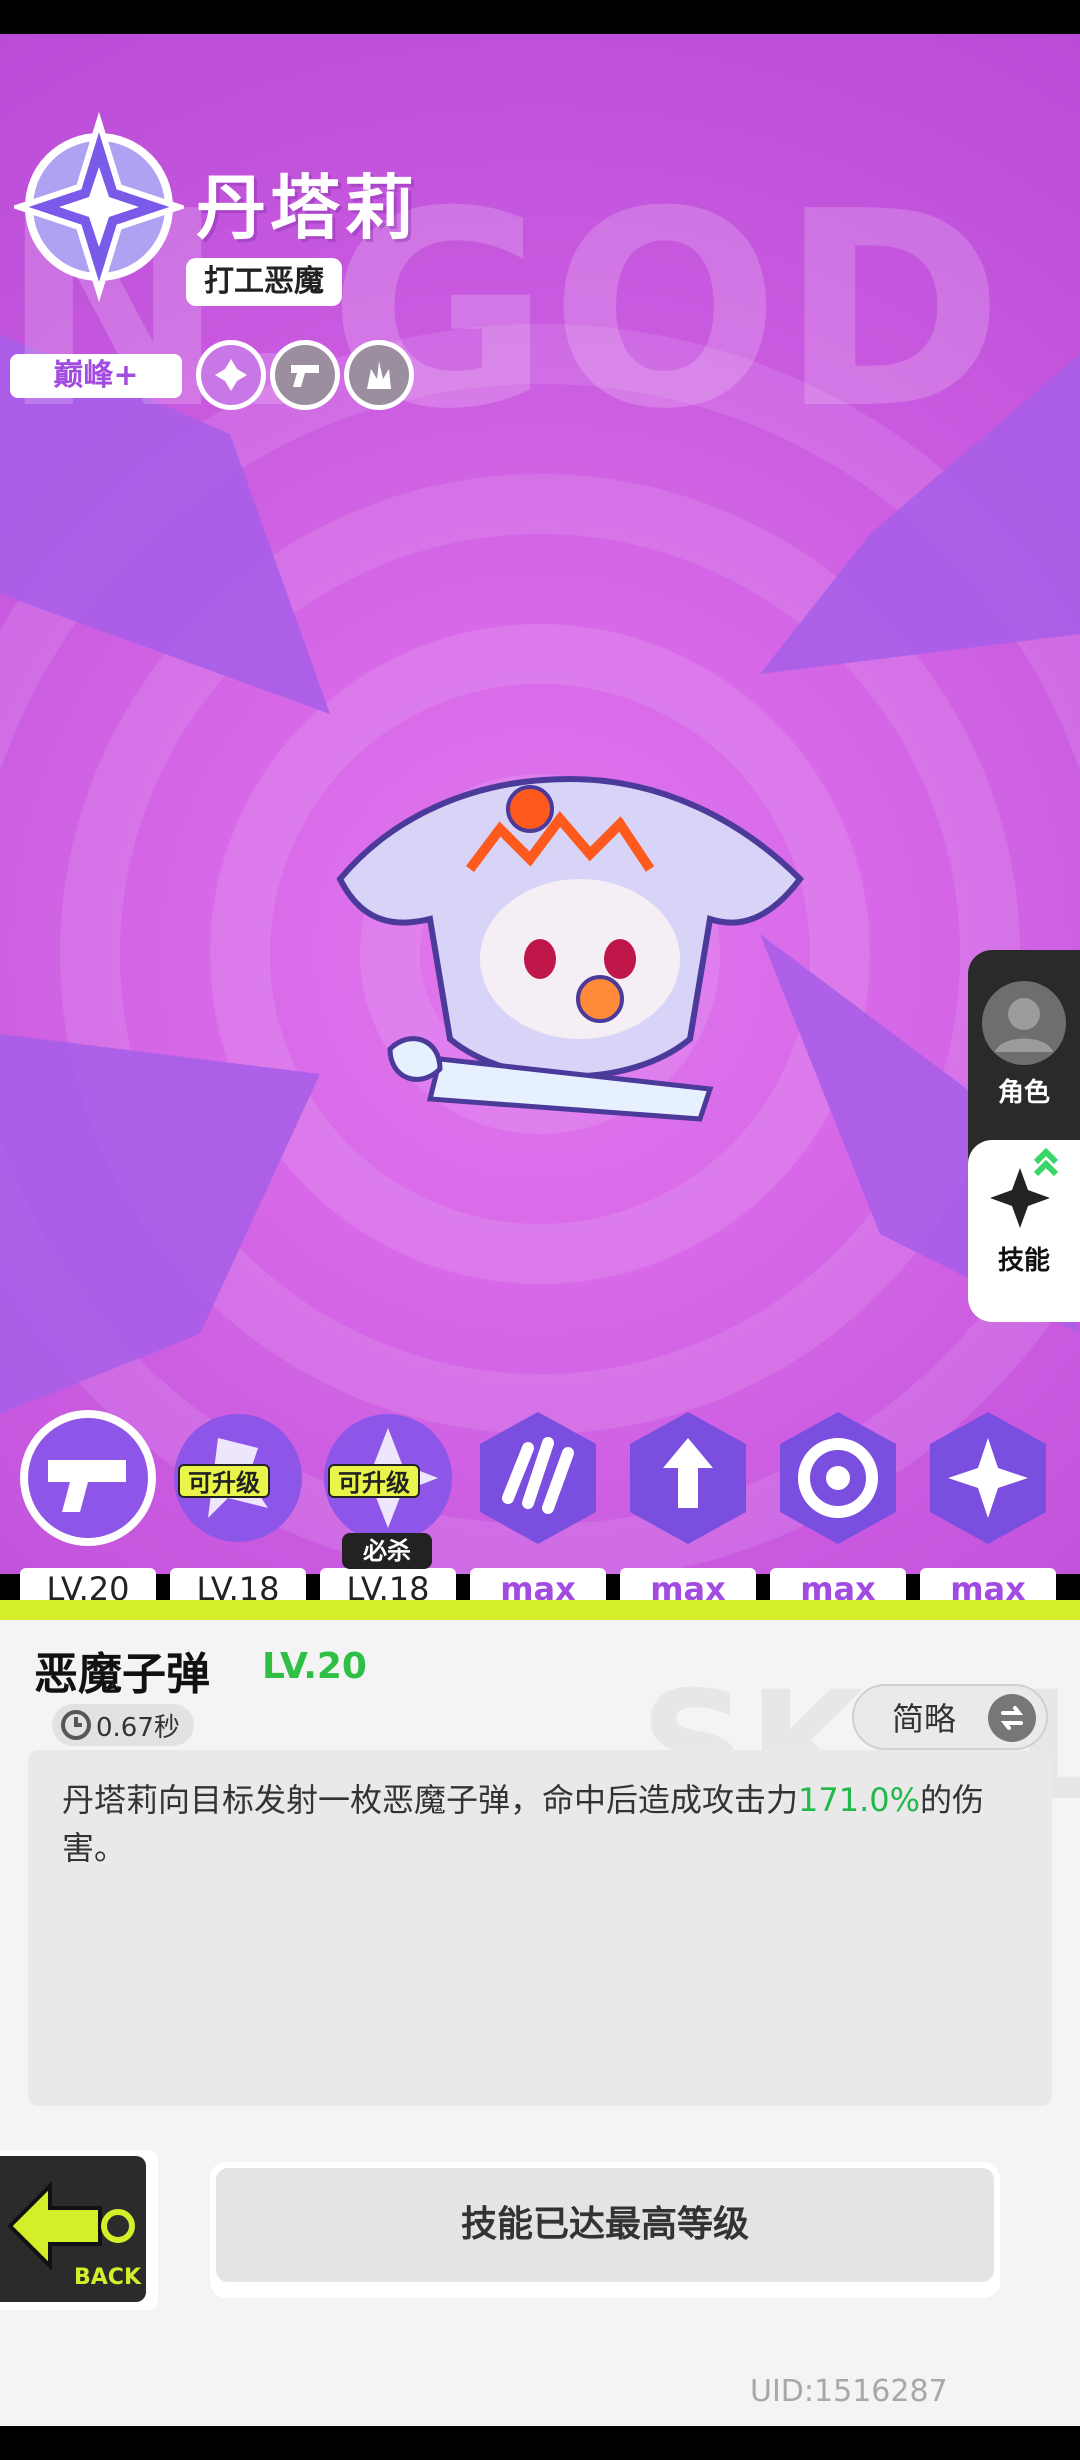 This screenshot has height=2460, width=1080. Describe the element at coordinates (305, 375) in the screenshot. I see `pistol-icon` at that location.